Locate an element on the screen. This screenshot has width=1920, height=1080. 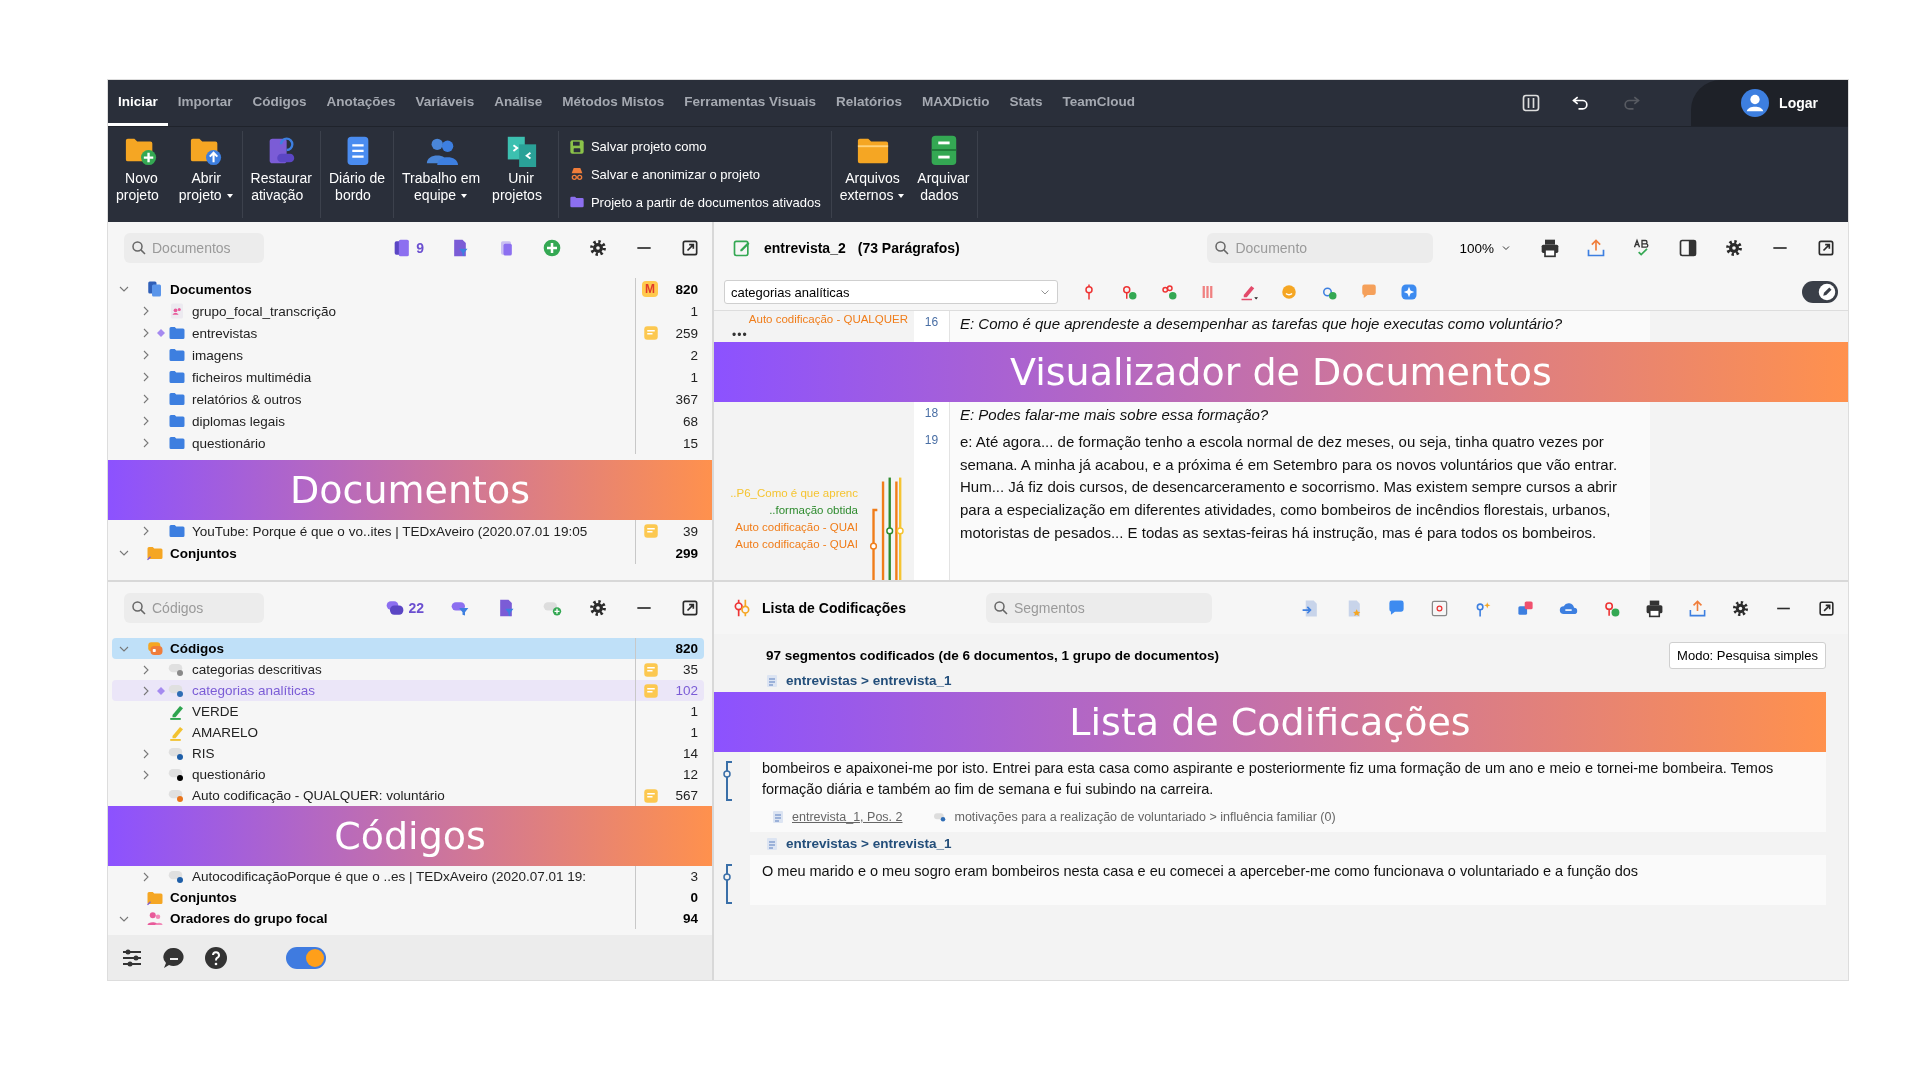
mode-button: Modo: Pesquisa simples is located at coordinates (1747, 655).